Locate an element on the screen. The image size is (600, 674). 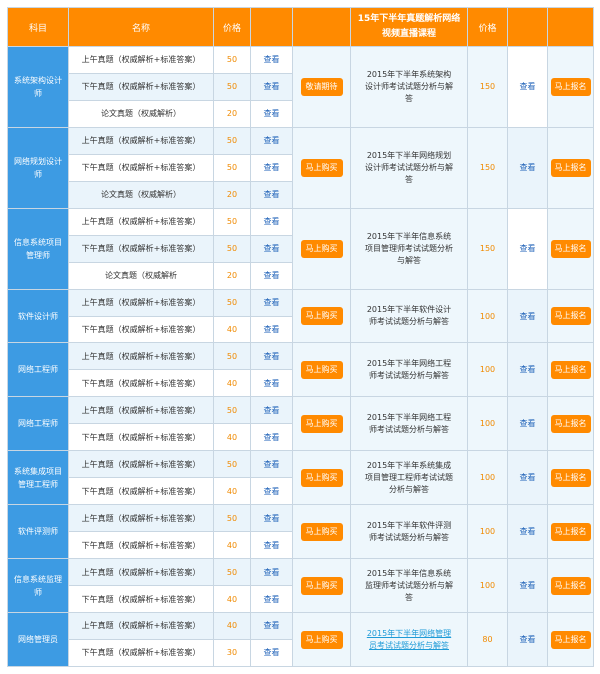
paper-price: 30 is located at coordinates (232, 653).